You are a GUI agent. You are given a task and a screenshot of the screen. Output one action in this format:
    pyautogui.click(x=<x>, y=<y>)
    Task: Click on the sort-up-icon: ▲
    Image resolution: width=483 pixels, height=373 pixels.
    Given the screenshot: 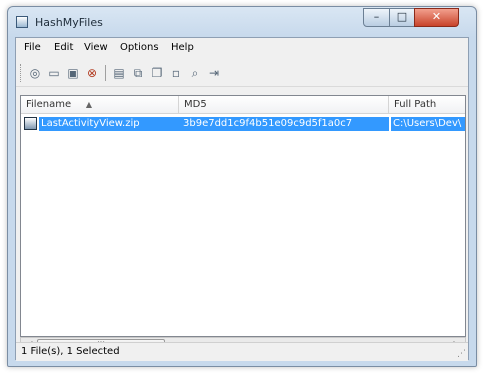 What is the action you would take?
    pyautogui.click(x=88, y=104)
    